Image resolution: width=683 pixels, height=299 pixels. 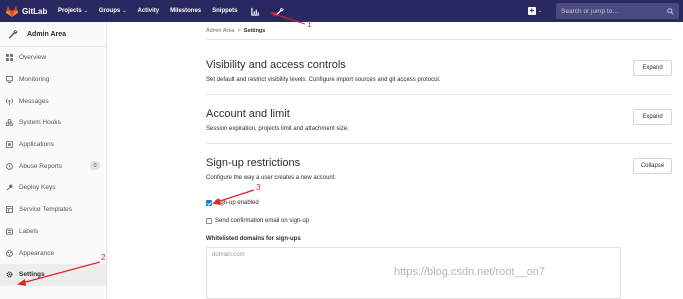 I want to click on nav-milestones: Milestones, so click(x=185, y=11).